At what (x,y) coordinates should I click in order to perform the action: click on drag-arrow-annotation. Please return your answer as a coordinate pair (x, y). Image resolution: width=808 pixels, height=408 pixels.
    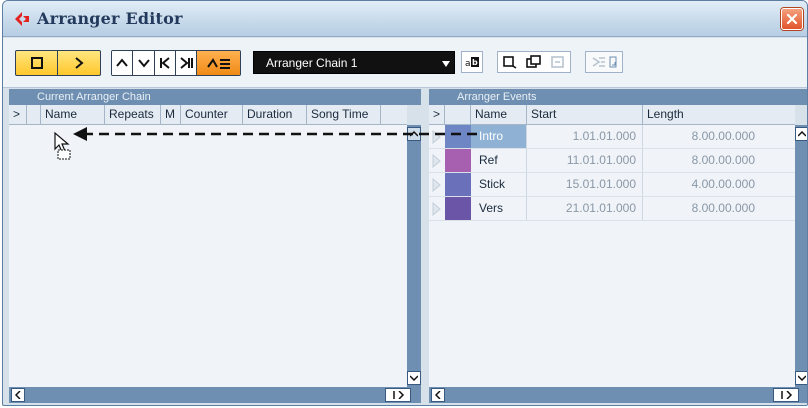
    Looking at the image, I should click on (275, 134).